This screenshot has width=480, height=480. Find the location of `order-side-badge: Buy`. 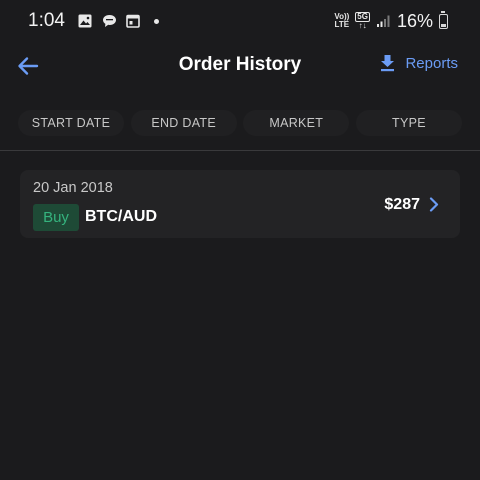

order-side-badge: Buy is located at coordinates (56, 217).